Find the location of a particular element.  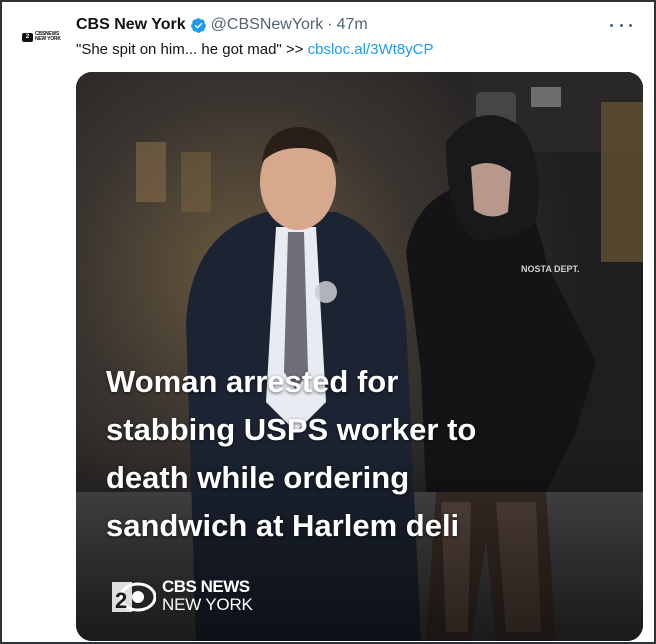

verified-badge-icon is located at coordinates (198, 25).